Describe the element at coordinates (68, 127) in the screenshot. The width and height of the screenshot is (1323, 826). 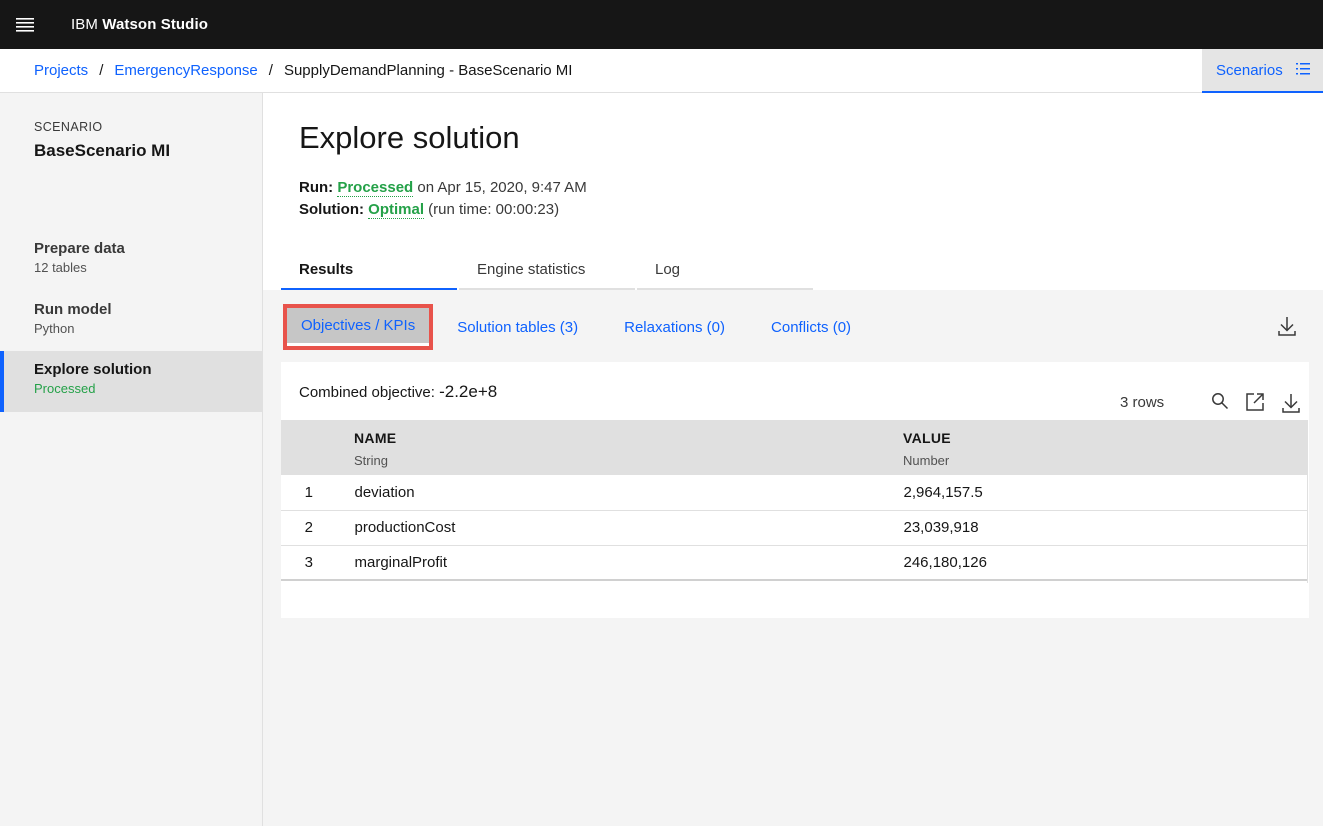
I see `scenario-label: SCENARIO` at that location.